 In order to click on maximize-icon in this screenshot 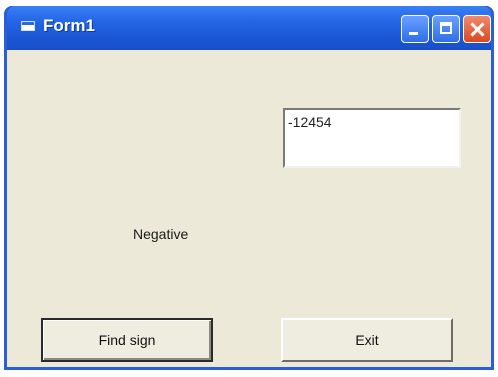, I will do `click(446, 29)`.